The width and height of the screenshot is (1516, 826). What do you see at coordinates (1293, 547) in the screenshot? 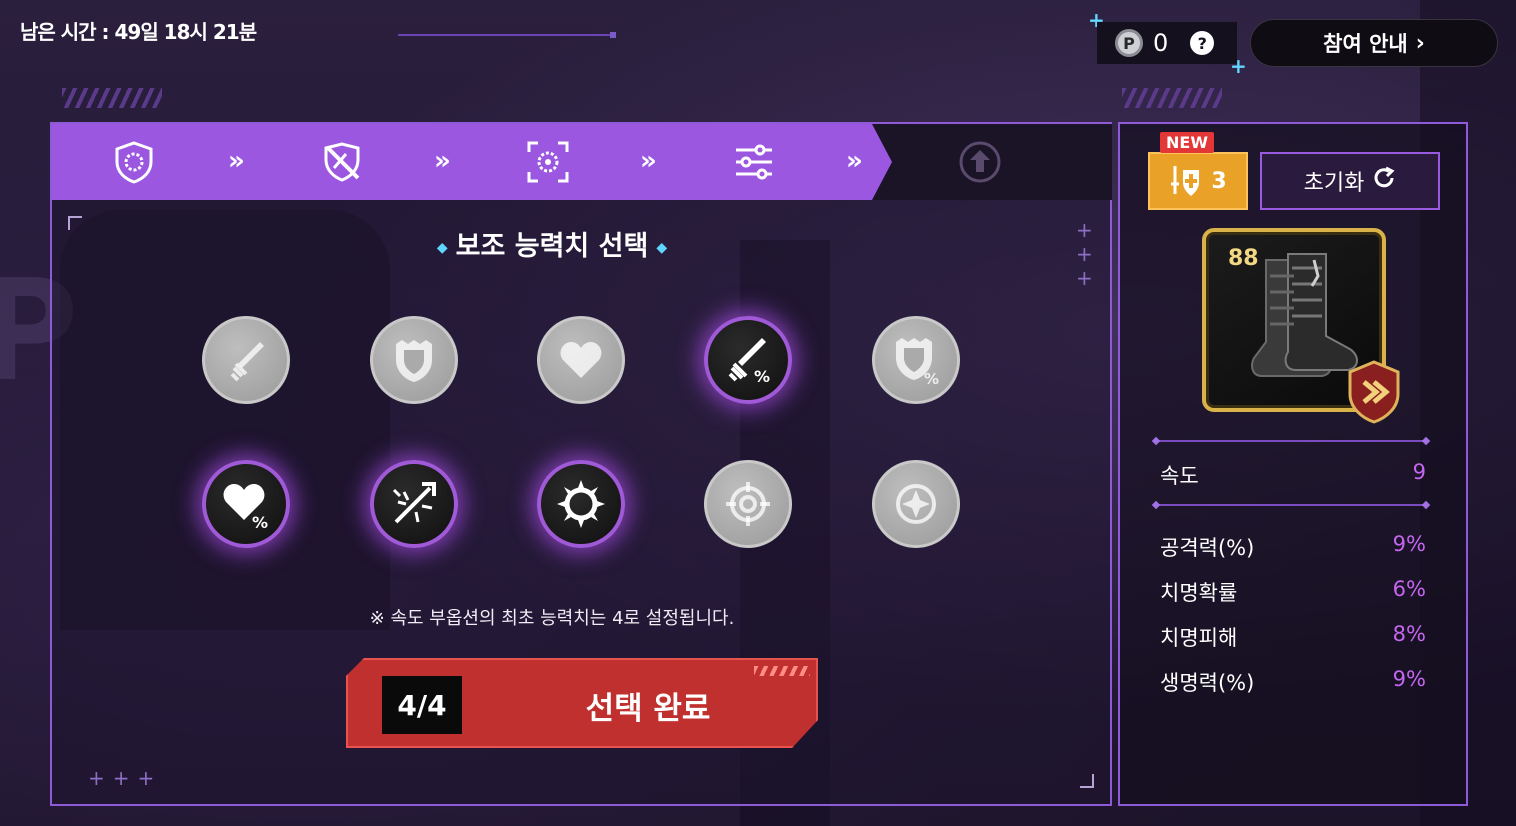
I see `sub-stat-row: 공격력(%) 9%` at bounding box center [1293, 547].